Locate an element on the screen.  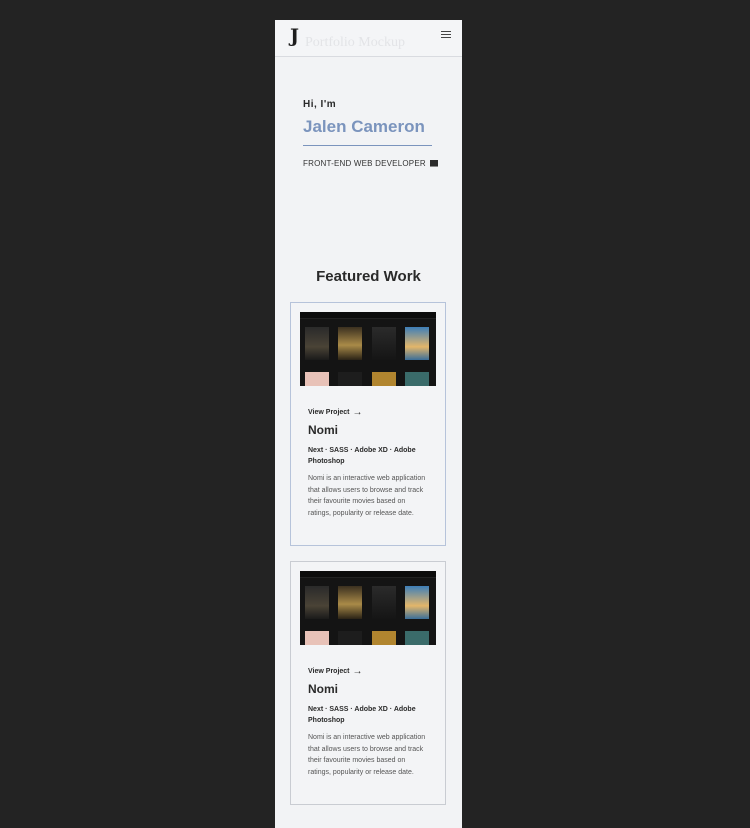
hero-name: Jalen Cameron is located at coordinates (364, 126).